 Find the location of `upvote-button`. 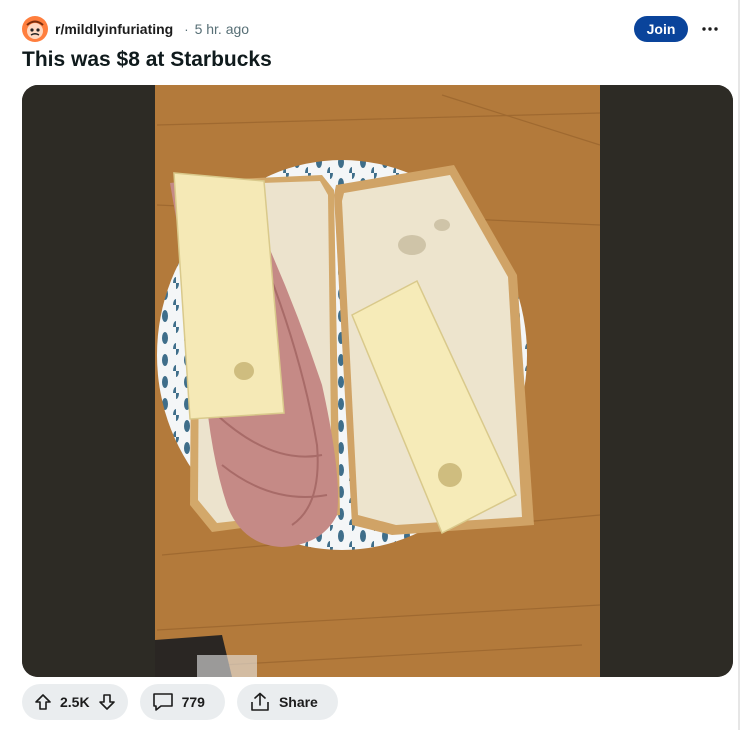

upvote-button is located at coordinates (43, 702).